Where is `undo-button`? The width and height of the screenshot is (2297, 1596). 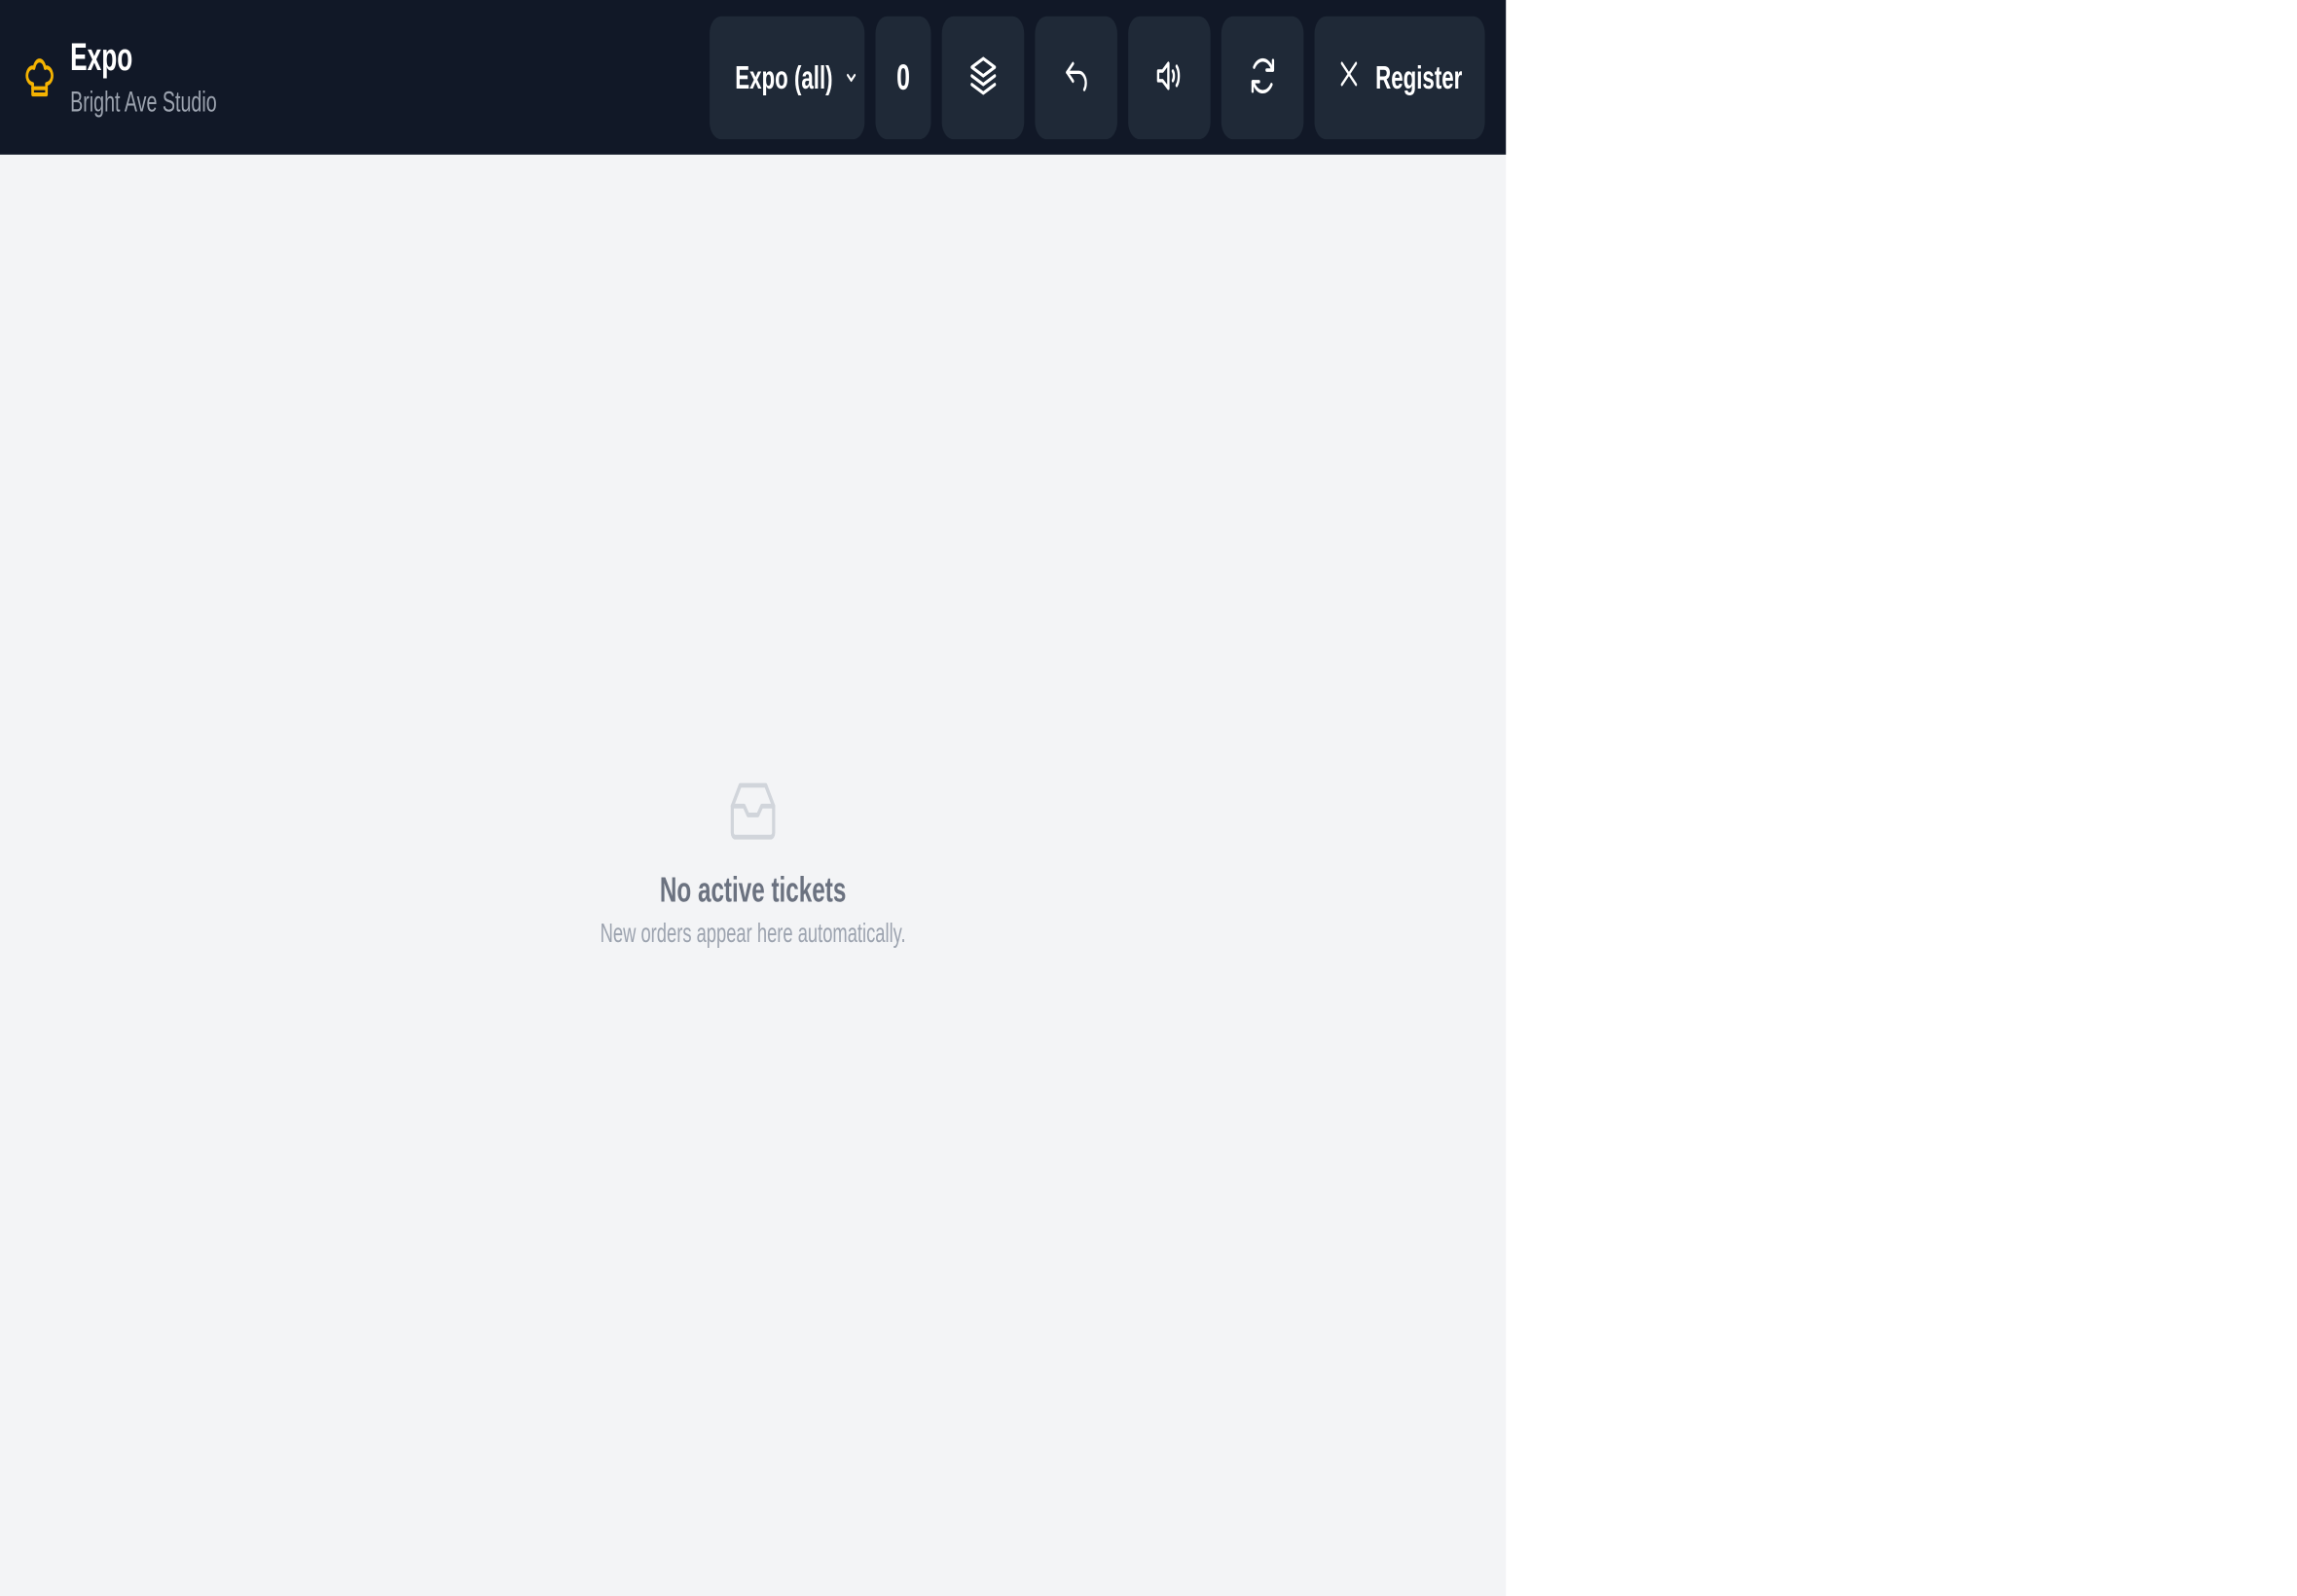 undo-button is located at coordinates (1076, 78).